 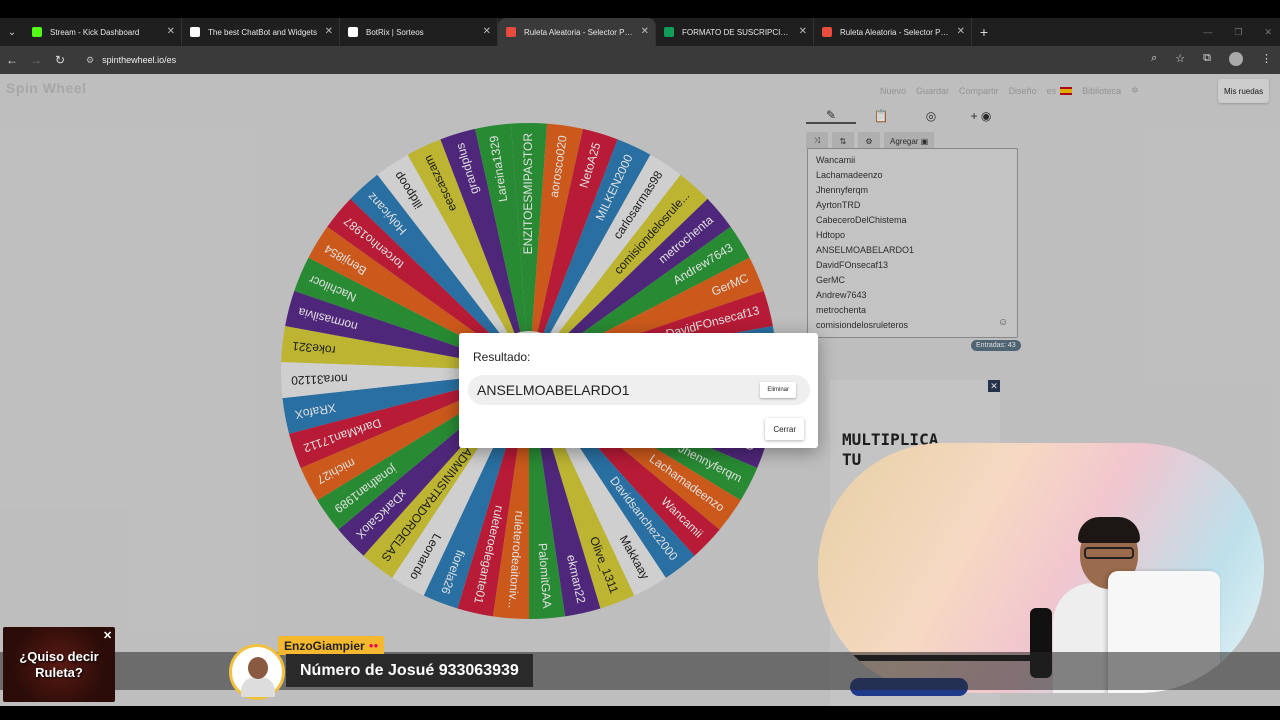 I want to click on address-toolbar: ← → ↻ ⚙ spinthewheel.io/es ⌕ ☆ ⧉ ⋮, so click(x=640, y=60).